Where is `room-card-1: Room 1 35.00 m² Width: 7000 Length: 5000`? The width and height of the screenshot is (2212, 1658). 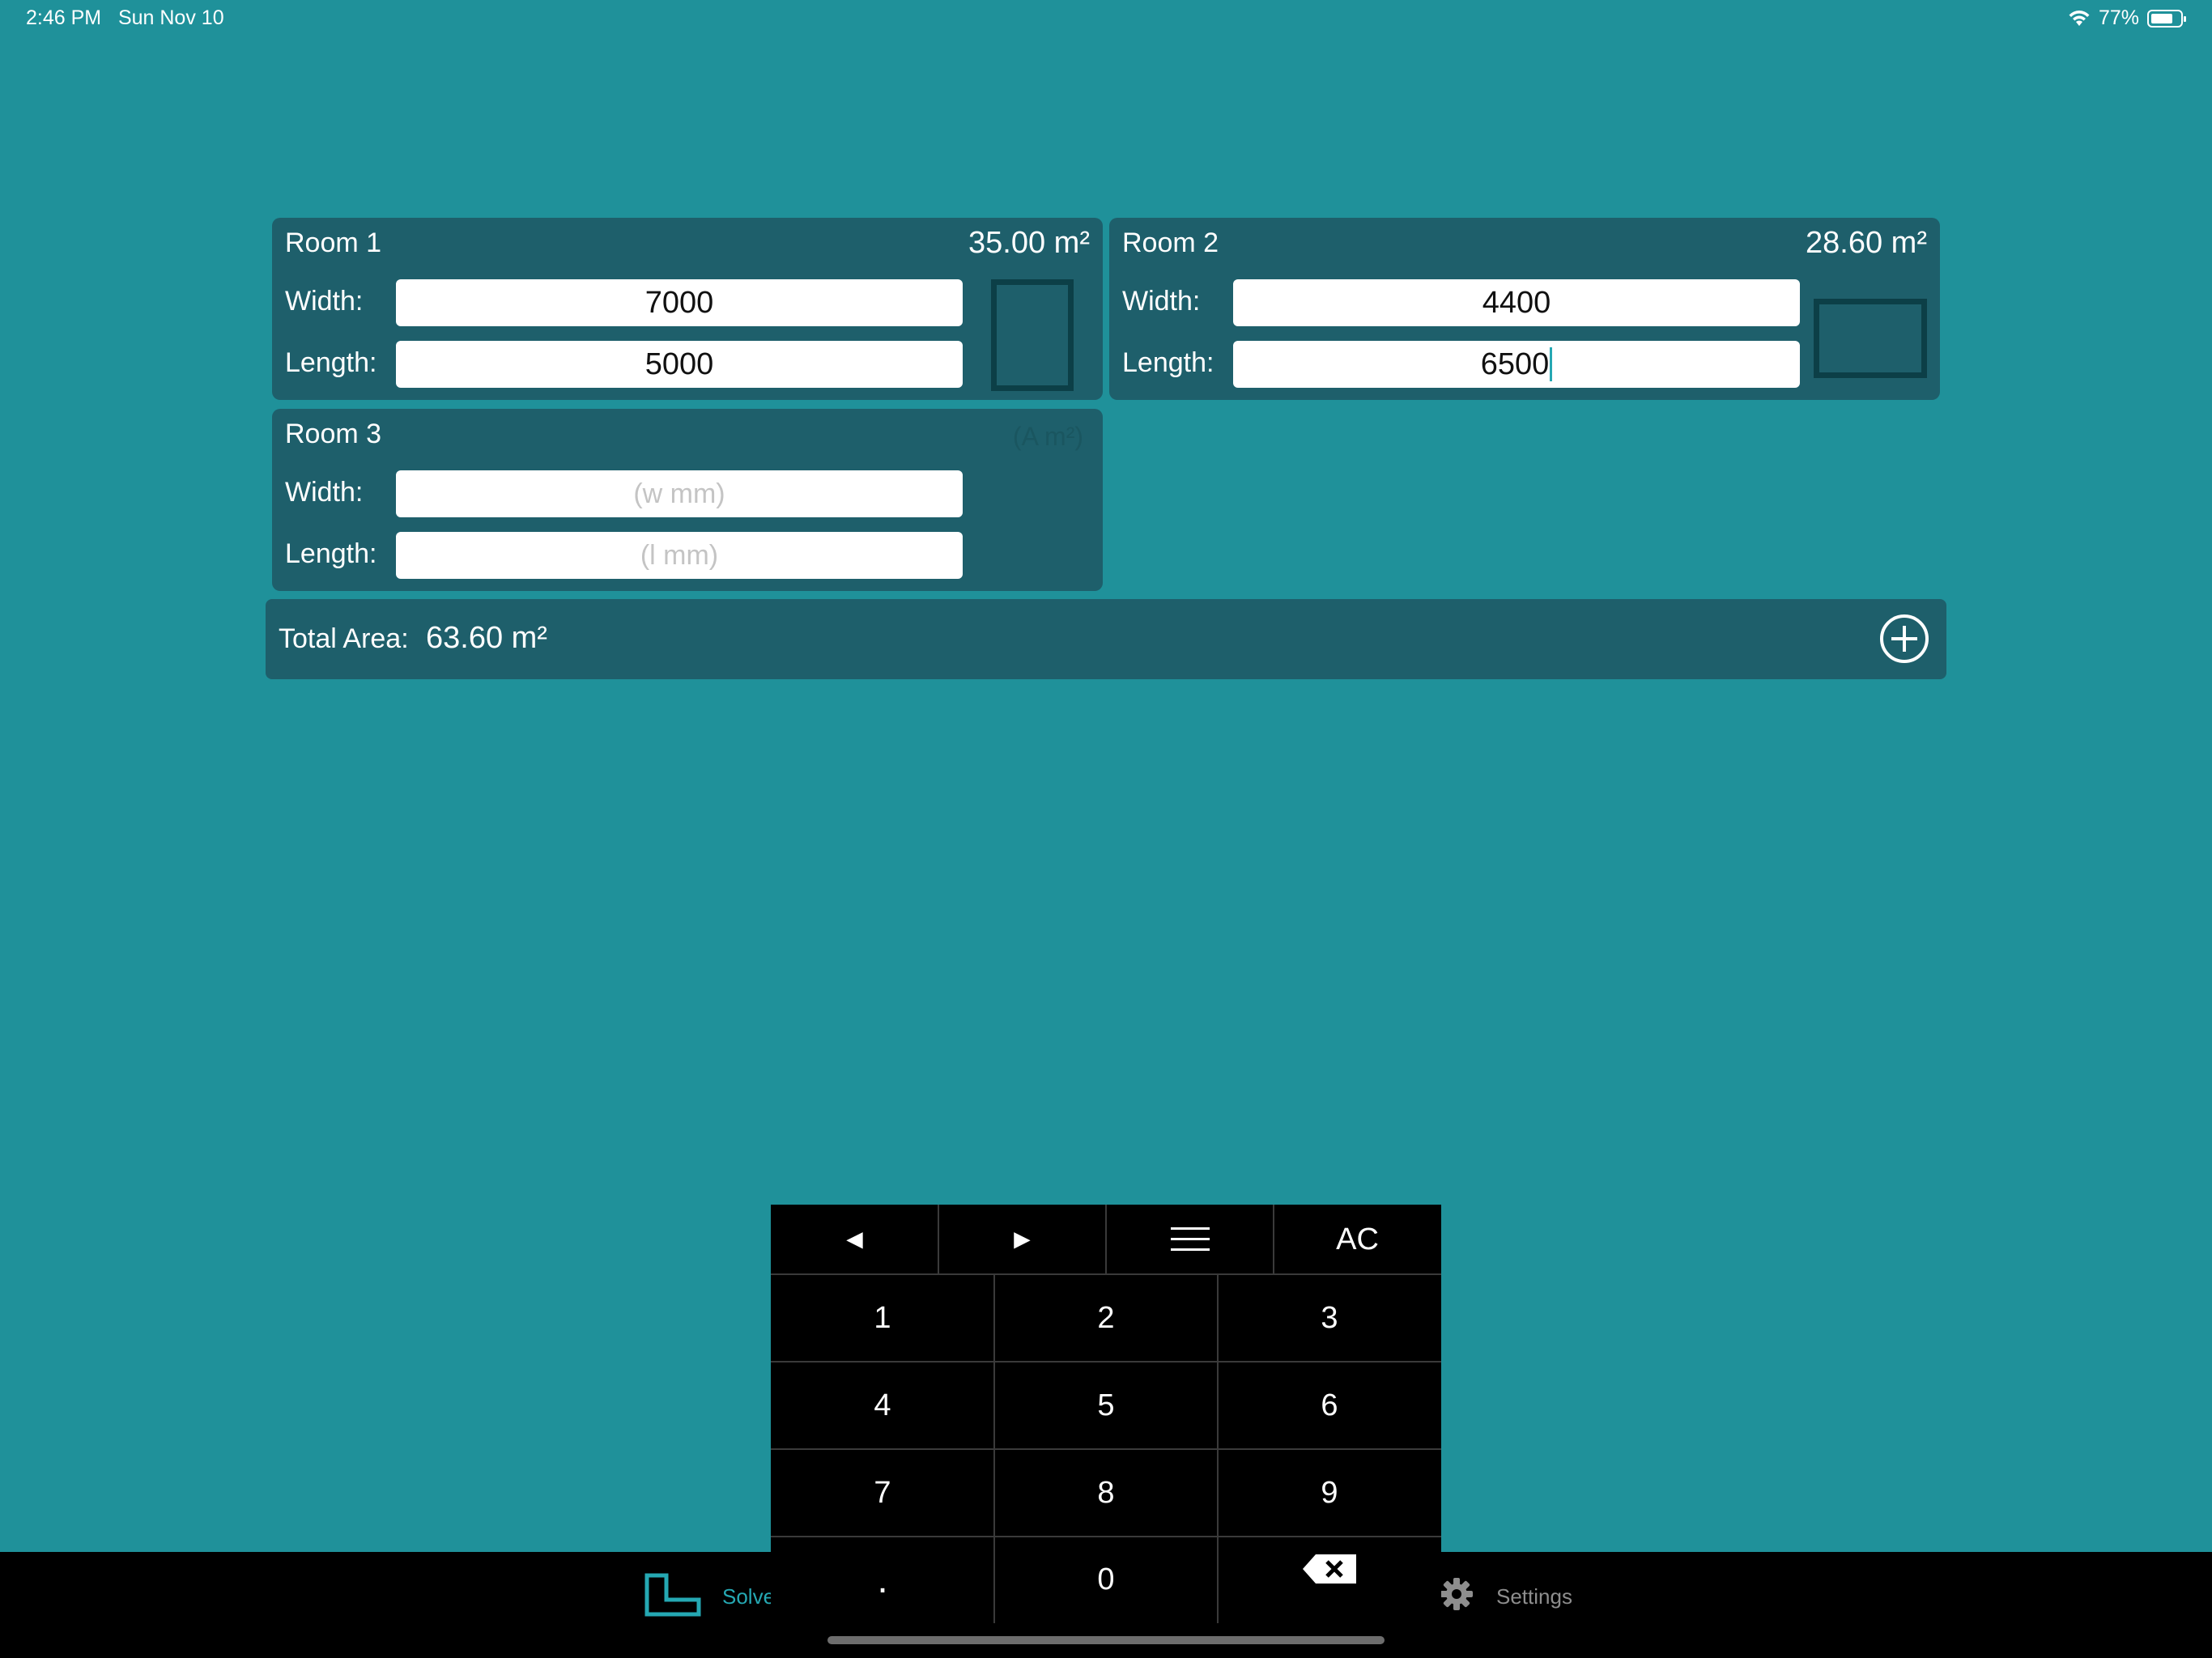
room-card-1: Room 1 35.00 m² Width: 7000 Length: 5000 is located at coordinates (687, 309).